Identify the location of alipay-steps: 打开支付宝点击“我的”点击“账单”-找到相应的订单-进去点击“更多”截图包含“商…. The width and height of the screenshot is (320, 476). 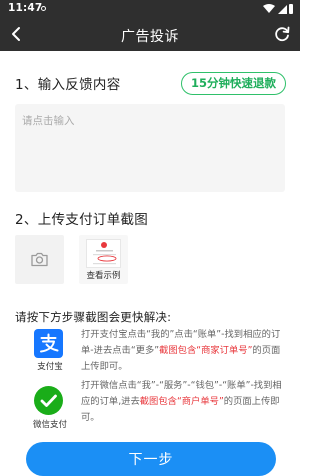
(184, 351).